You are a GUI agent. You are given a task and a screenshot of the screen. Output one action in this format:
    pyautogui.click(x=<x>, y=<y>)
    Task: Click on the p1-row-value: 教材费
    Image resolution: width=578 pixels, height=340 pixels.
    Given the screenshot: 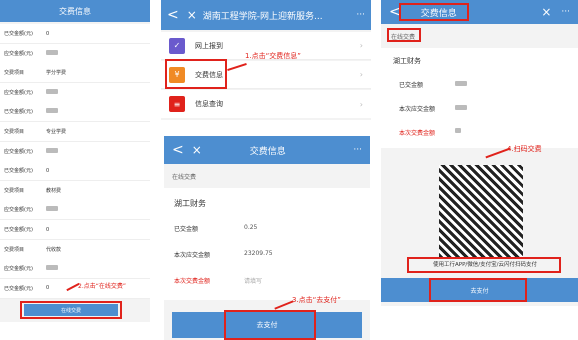 What is the action you would take?
    pyautogui.click(x=54, y=190)
    